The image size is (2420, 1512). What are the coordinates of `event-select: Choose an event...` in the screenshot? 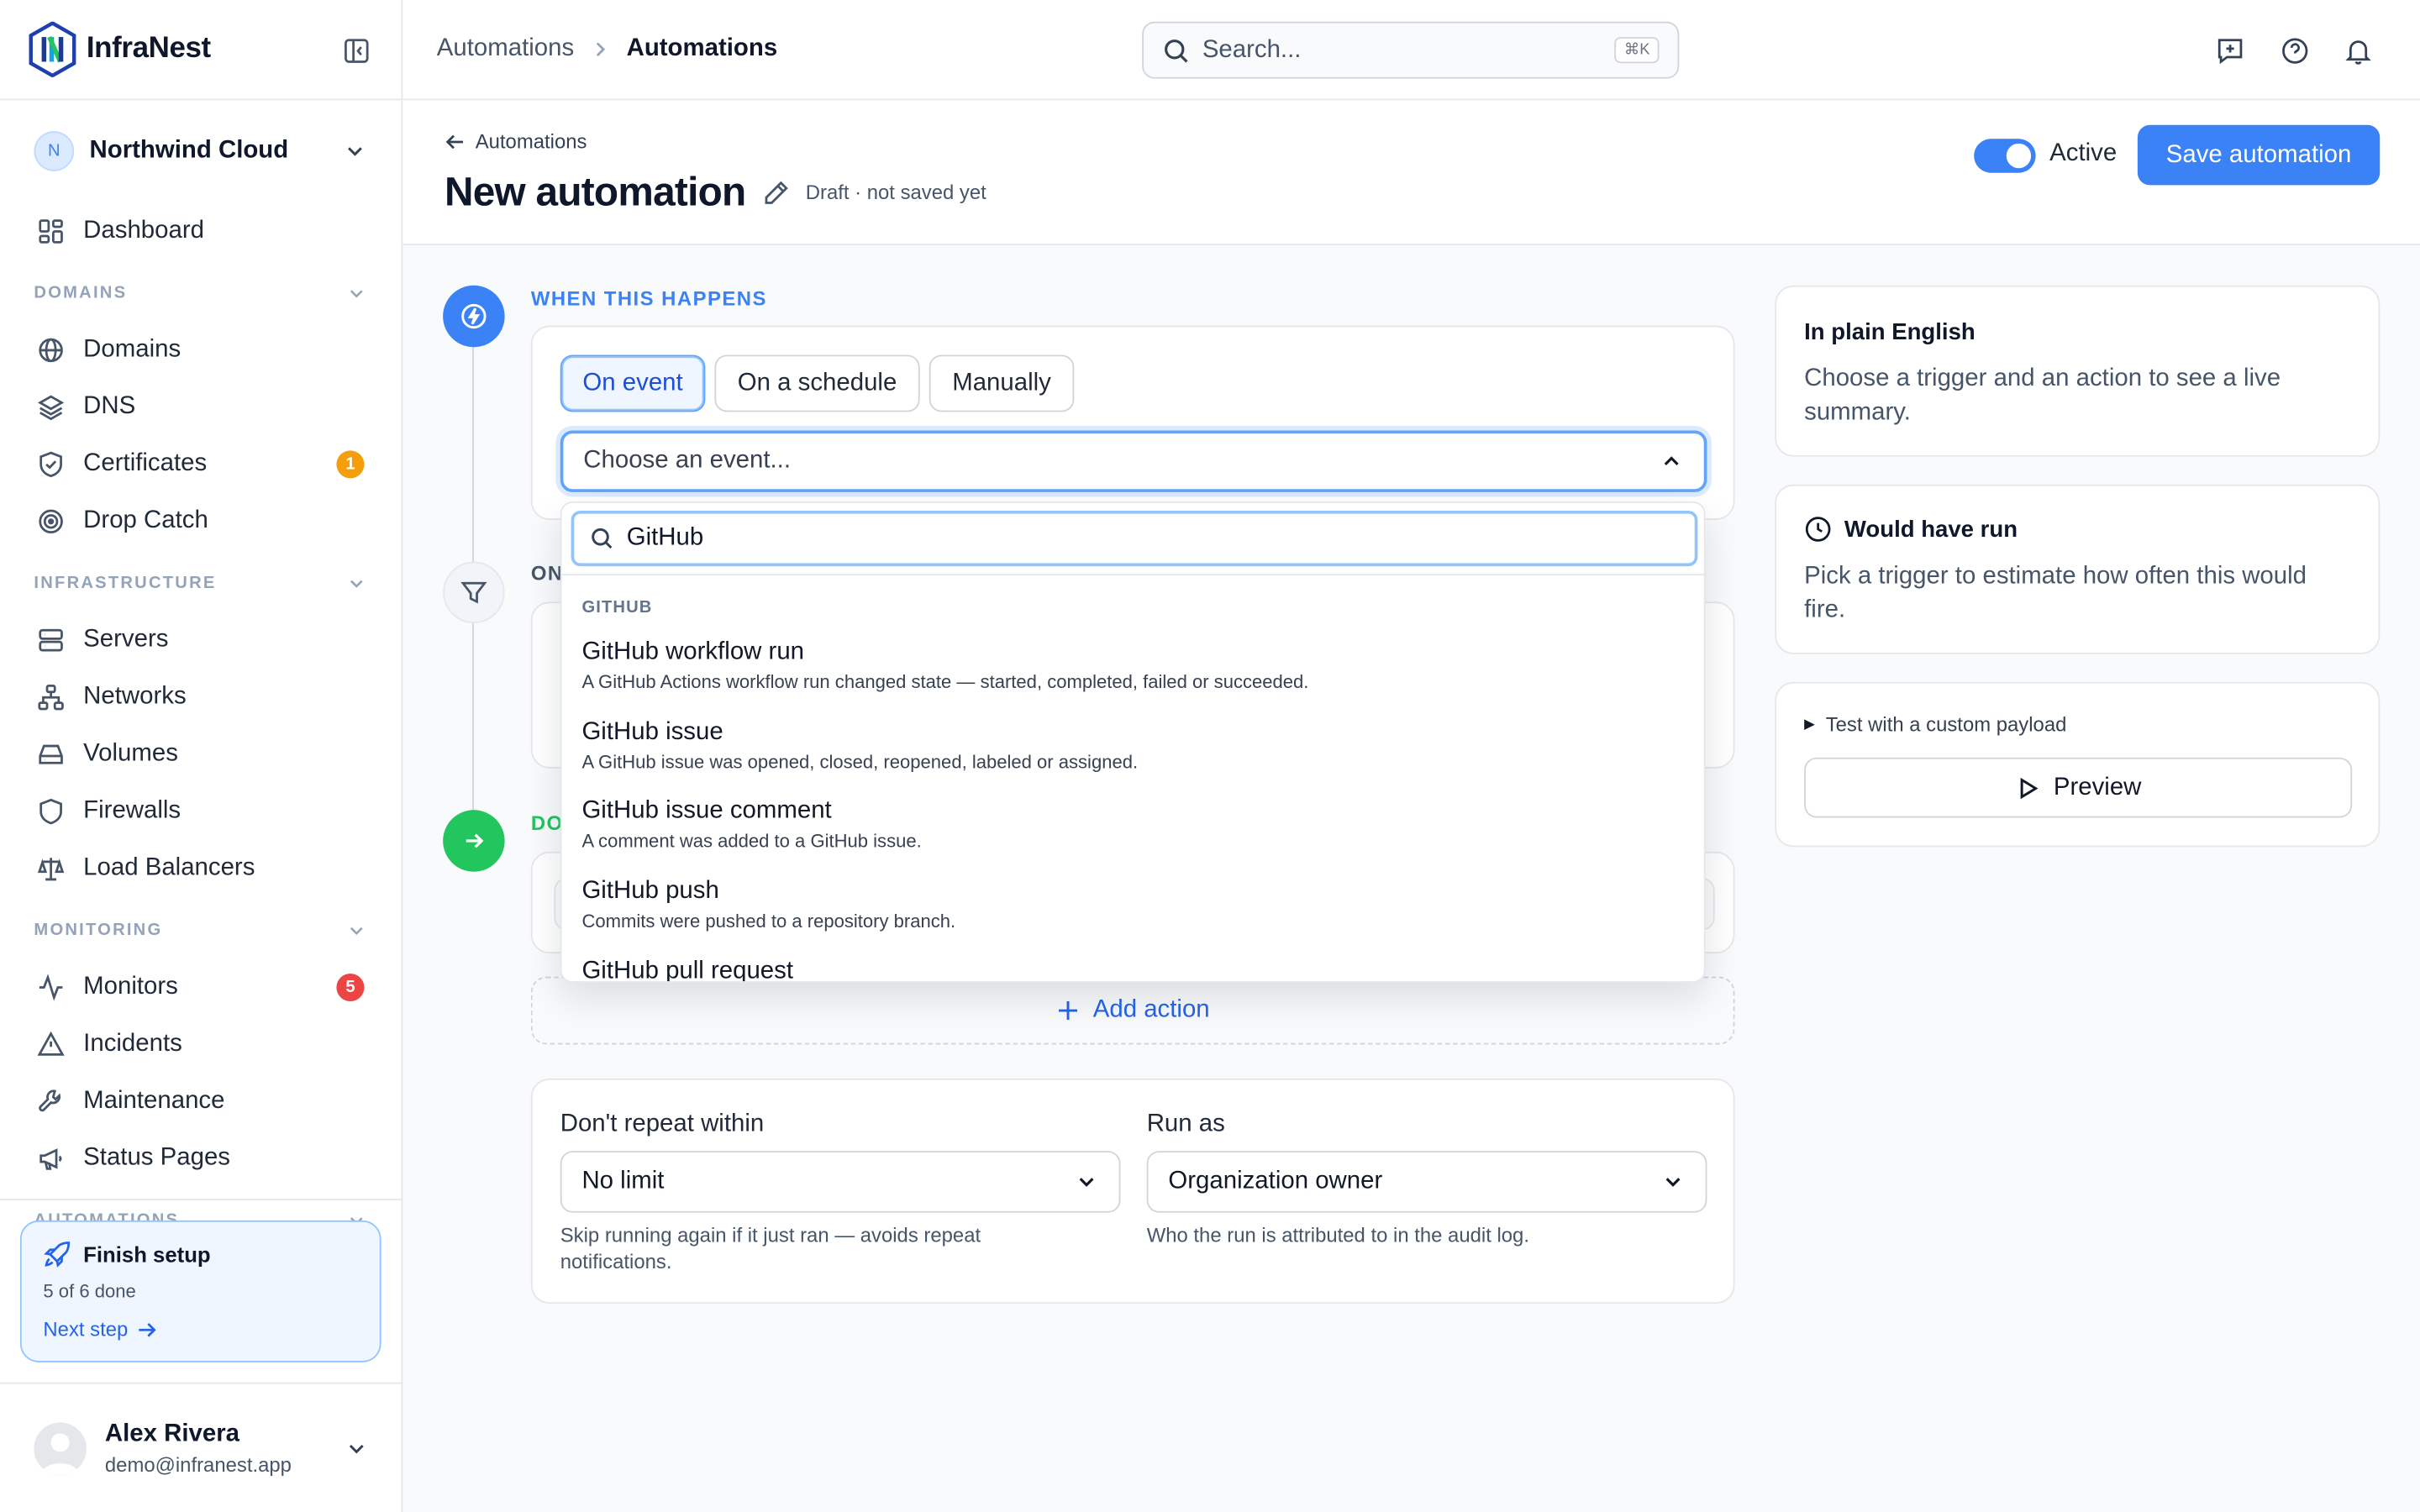 It's located at (1134, 461).